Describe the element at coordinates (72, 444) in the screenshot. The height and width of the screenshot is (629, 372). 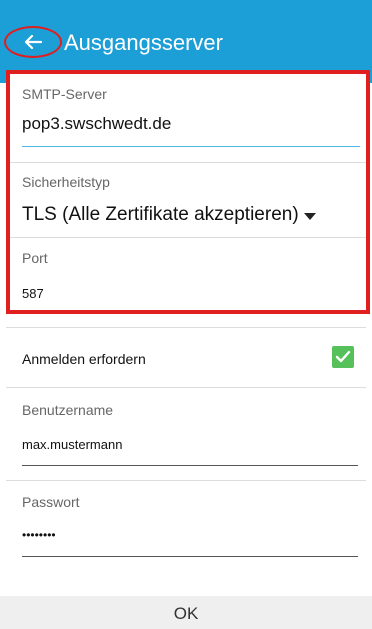
I see `username-input: max.mustermann` at that location.